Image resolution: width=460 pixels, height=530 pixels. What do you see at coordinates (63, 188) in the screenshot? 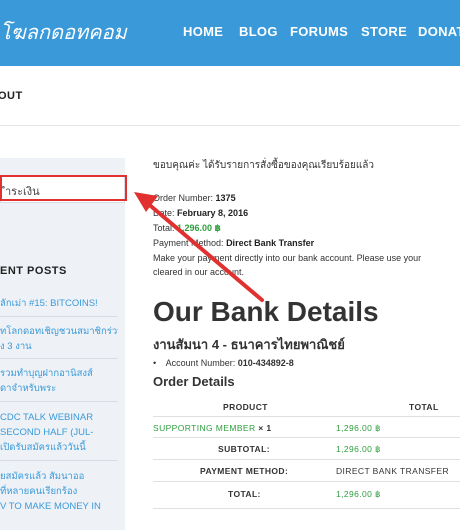
I see `annotation-highlight-box` at bounding box center [63, 188].